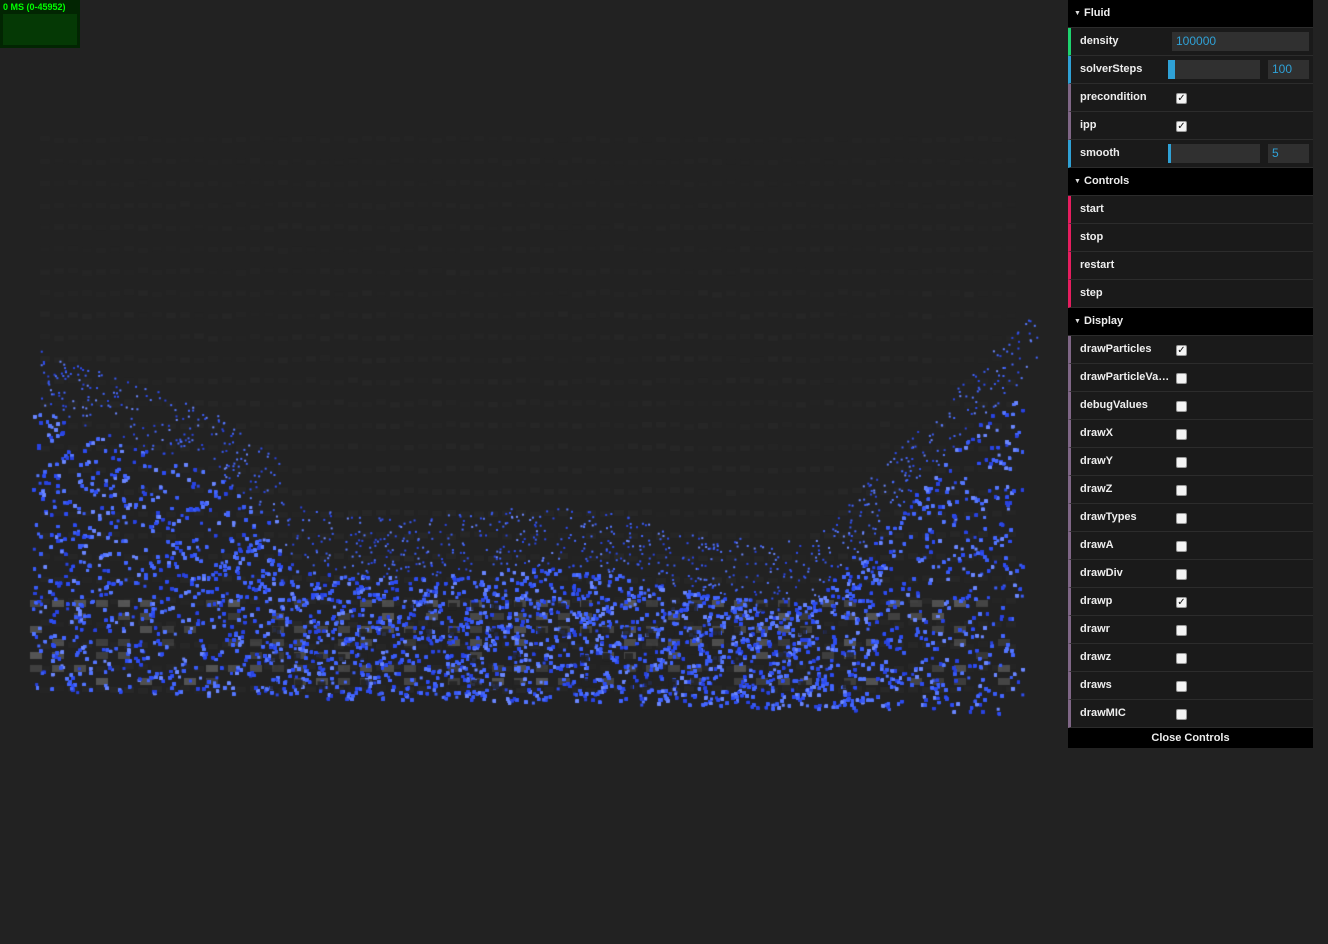  I want to click on control-label: restart, so click(1097, 265).